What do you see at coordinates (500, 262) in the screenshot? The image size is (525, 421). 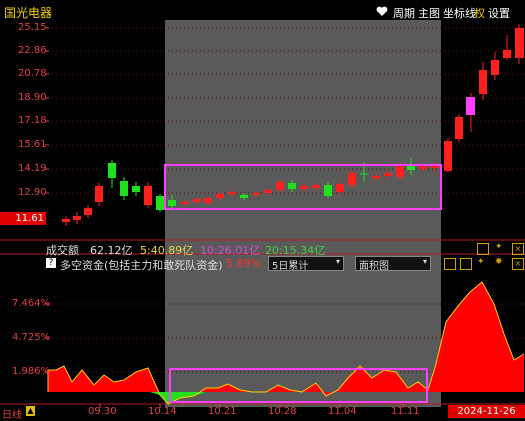 I see `settings-icon: ✸` at bounding box center [500, 262].